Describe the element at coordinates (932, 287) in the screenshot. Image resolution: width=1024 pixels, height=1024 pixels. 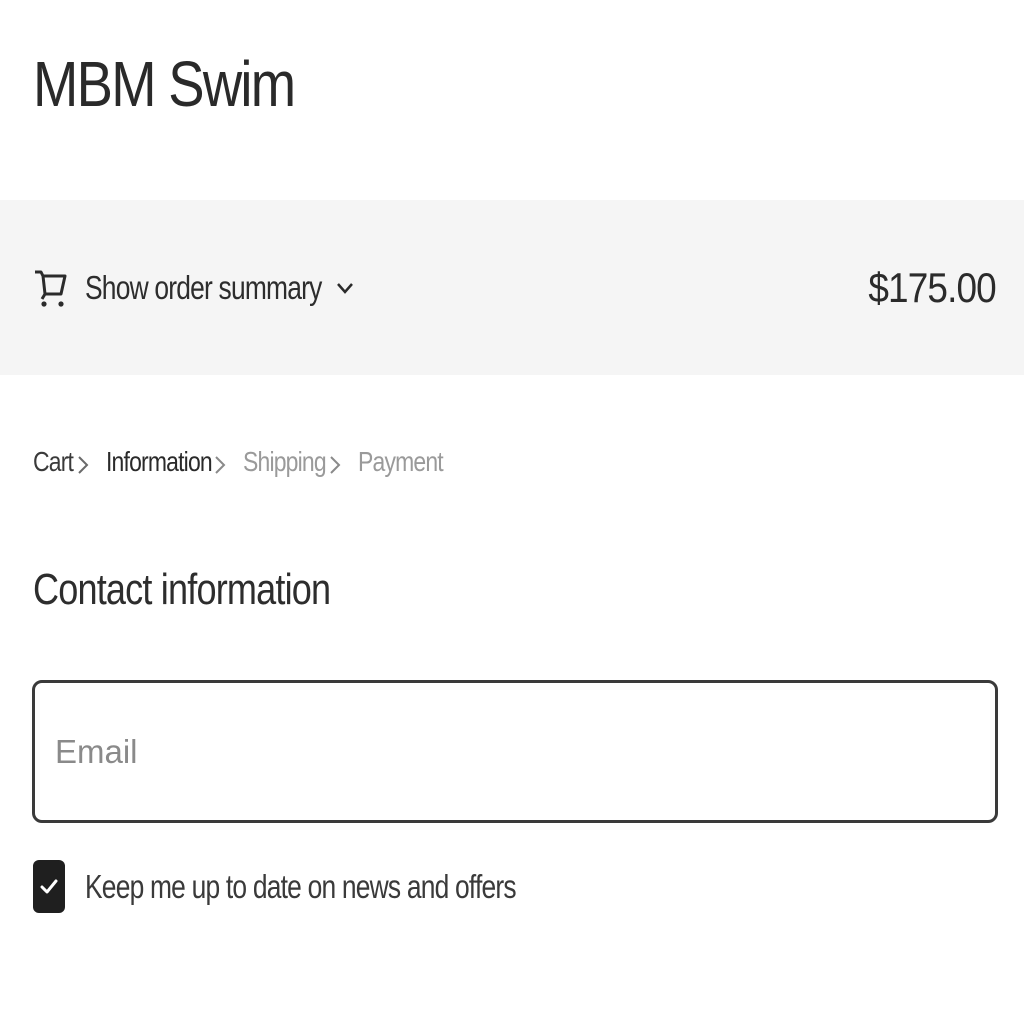
I see `order-total: $175.00` at that location.